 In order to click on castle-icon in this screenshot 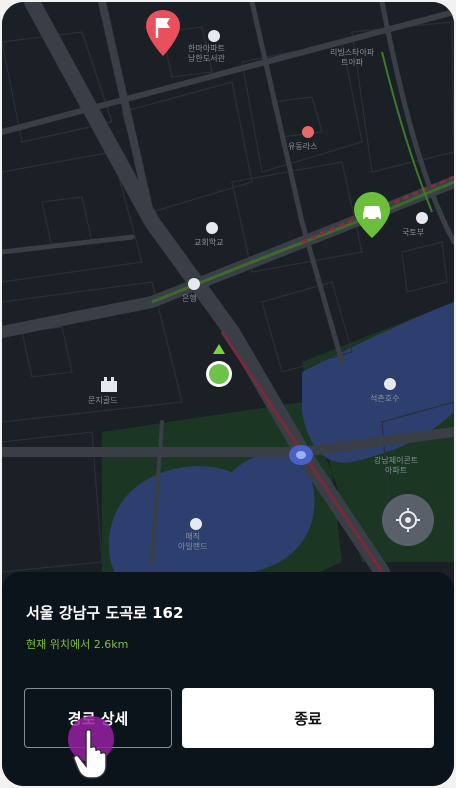, I will do `click(109, 384)`.